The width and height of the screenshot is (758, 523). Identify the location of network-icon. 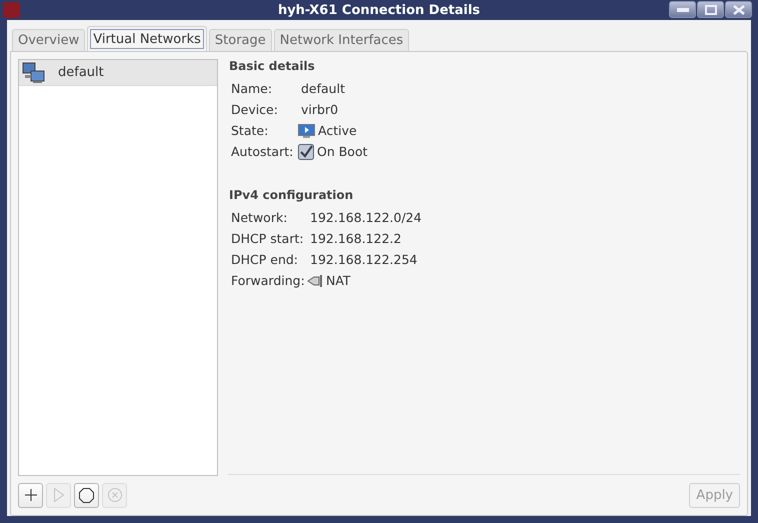
(34, 73).